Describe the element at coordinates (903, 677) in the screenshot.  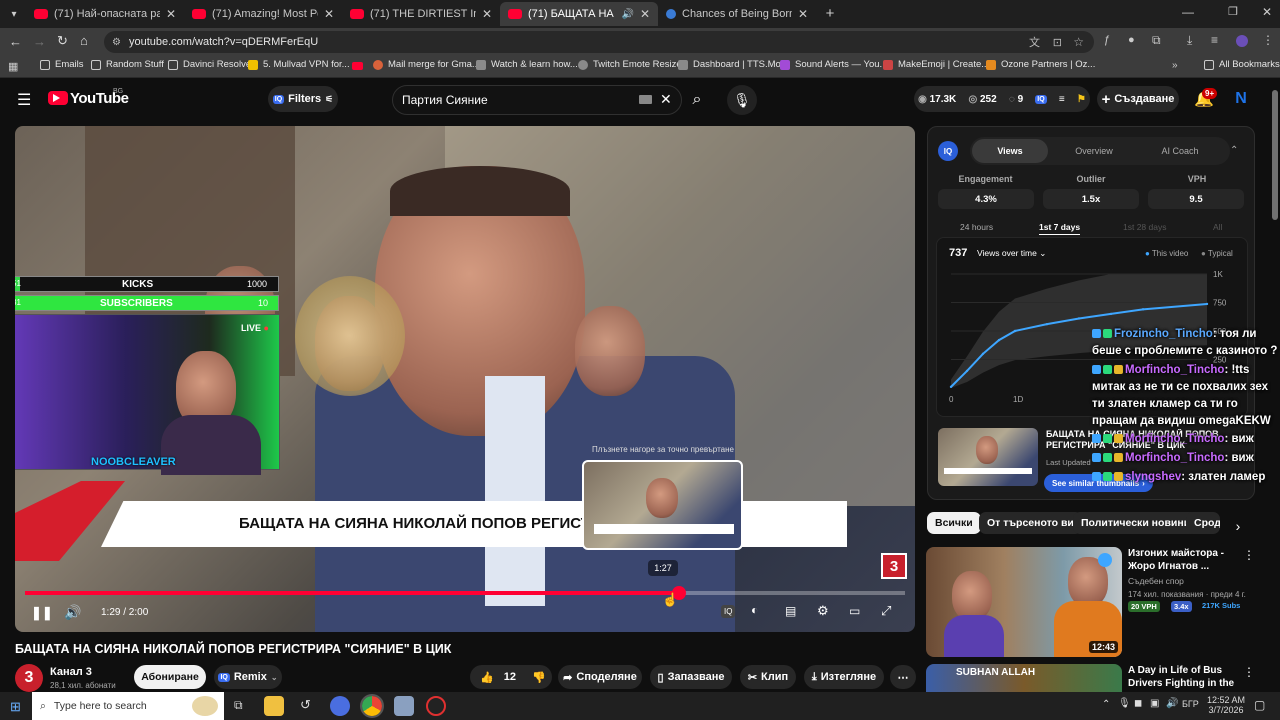
I see `more-actions-button: ⋯` at that location.